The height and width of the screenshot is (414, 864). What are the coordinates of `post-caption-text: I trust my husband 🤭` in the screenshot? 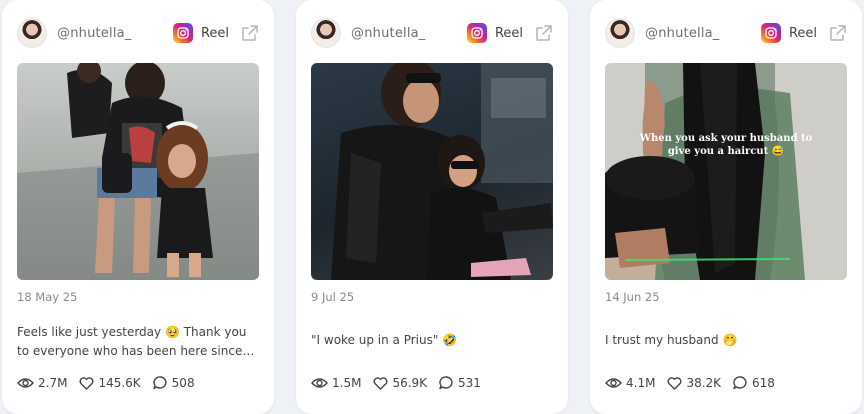 It's located at (671, 340).